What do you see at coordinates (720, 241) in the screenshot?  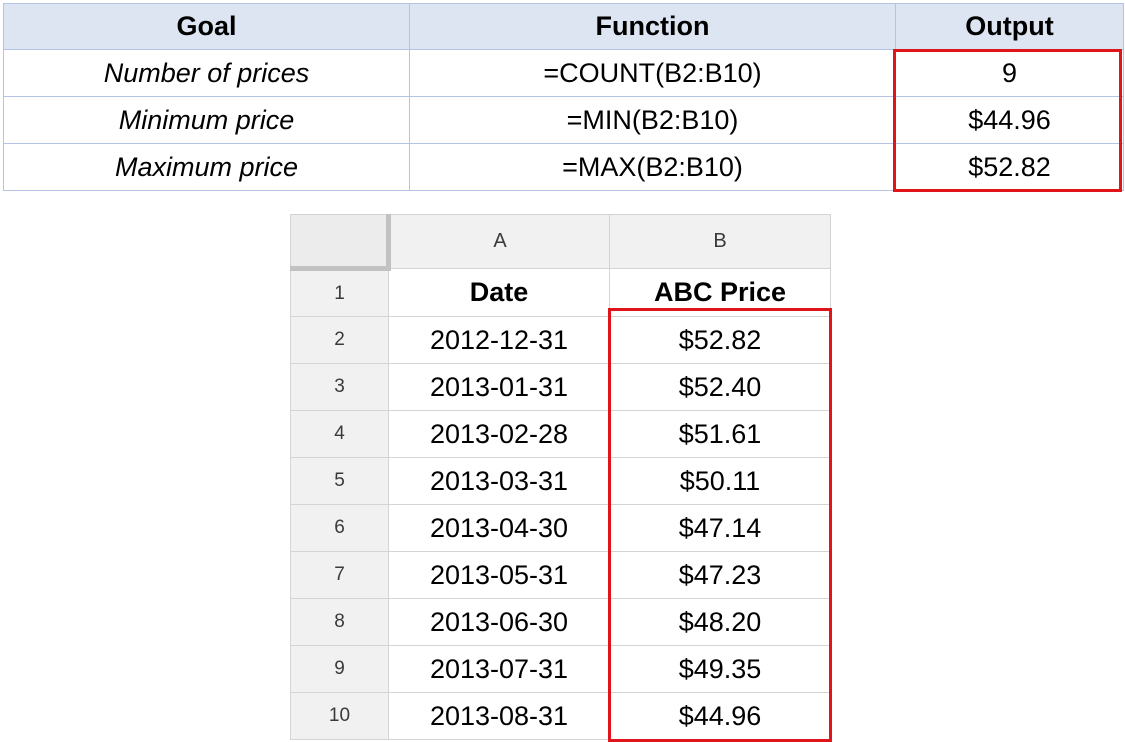 I see `column-header-b: B` at bounding box center [720, 241].